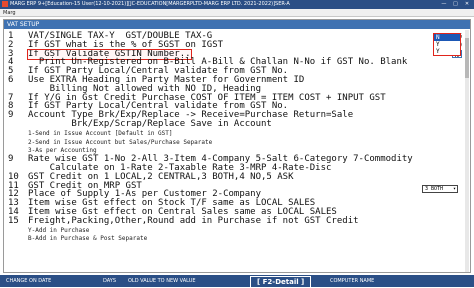  Describe the element at coordinates (237, 230) in the screenshot. I see `setting-row: Y-Add in Purchase` at that location.